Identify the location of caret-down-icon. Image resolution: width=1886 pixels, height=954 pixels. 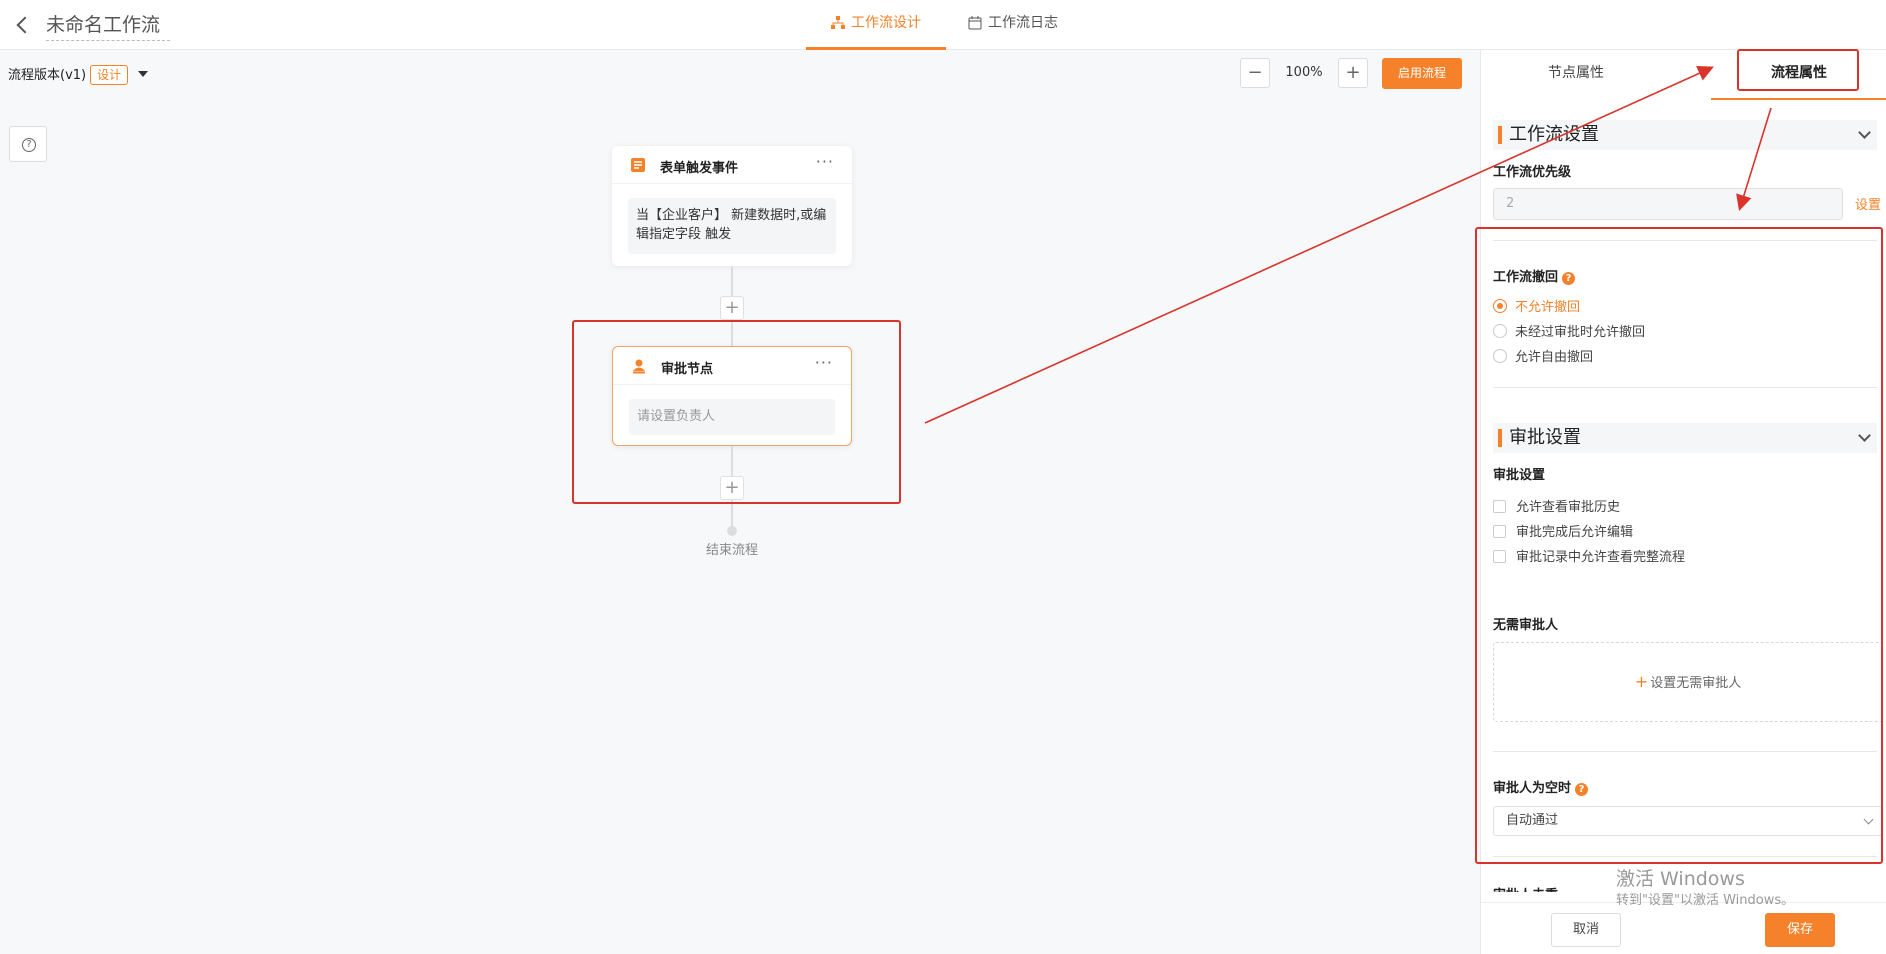
(143, 74).